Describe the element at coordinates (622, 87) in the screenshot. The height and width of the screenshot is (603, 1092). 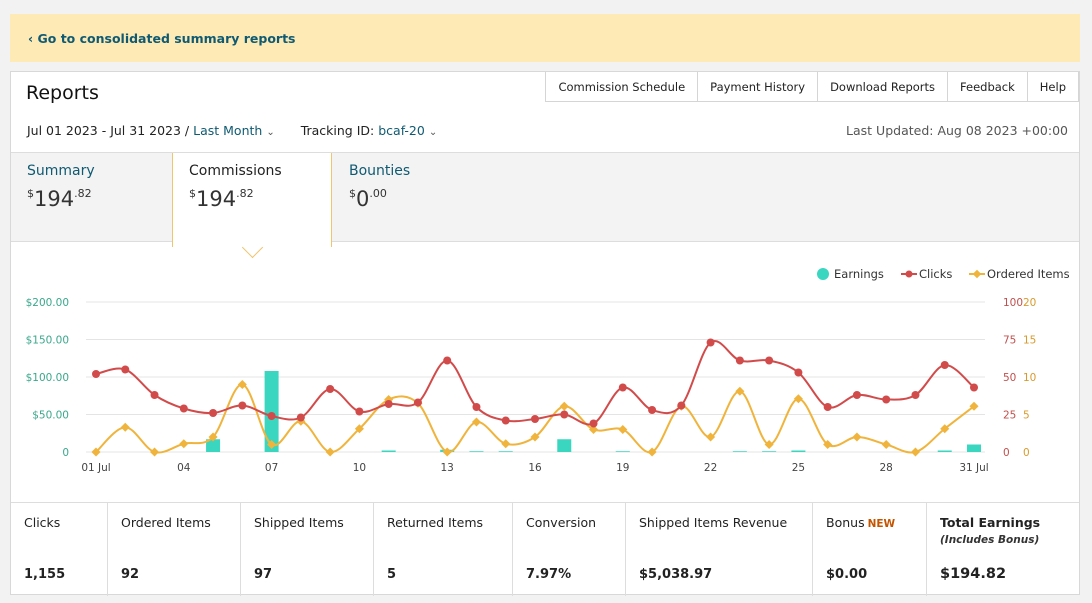
I see `commission-schedule-button: Commission Schedule` at that location.